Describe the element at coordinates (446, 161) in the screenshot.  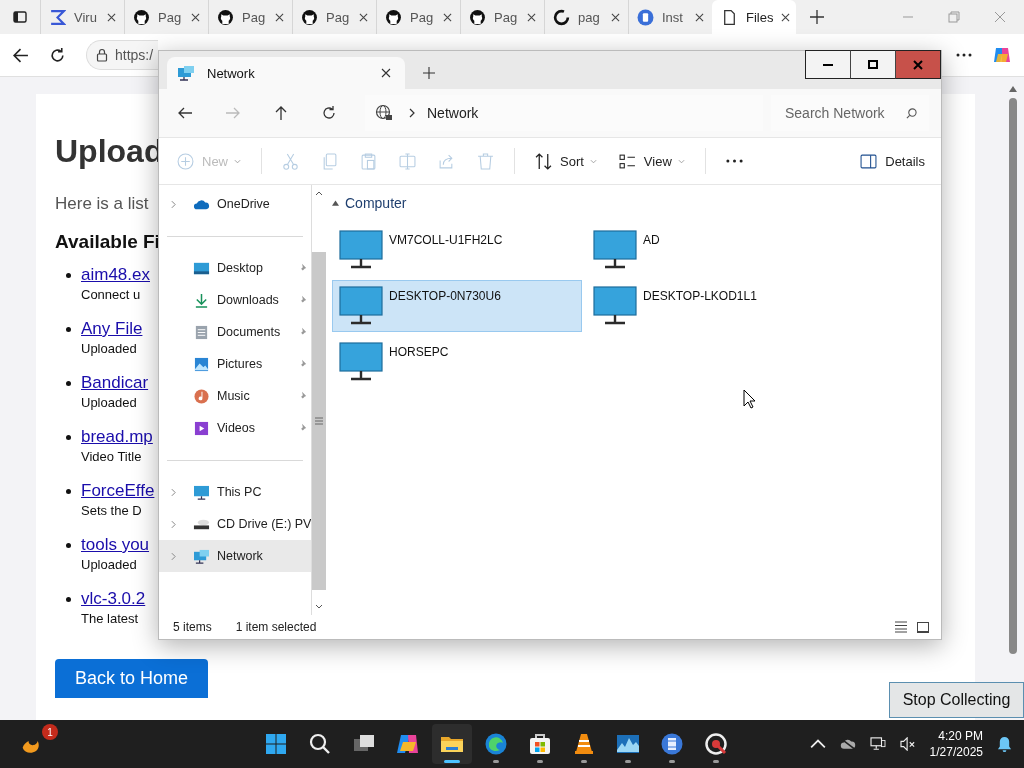
I see `share-icon` at that location.